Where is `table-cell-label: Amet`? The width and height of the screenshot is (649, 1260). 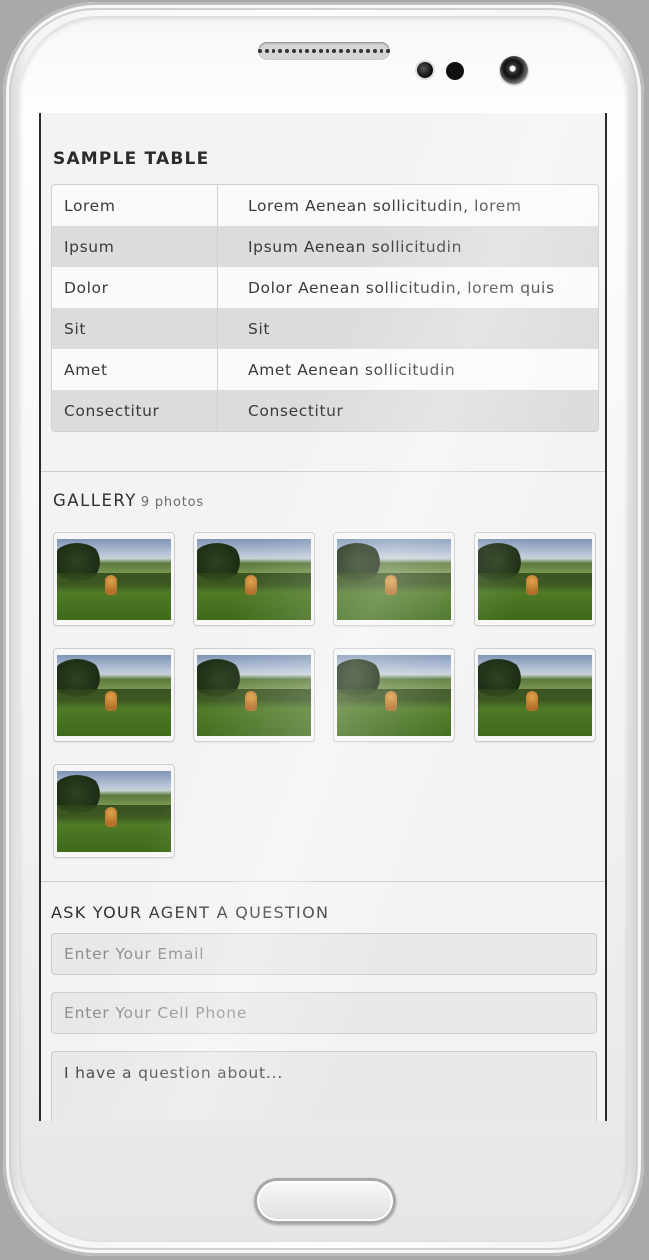
table-cell-label: Amet is located at coordinates (135, 369).